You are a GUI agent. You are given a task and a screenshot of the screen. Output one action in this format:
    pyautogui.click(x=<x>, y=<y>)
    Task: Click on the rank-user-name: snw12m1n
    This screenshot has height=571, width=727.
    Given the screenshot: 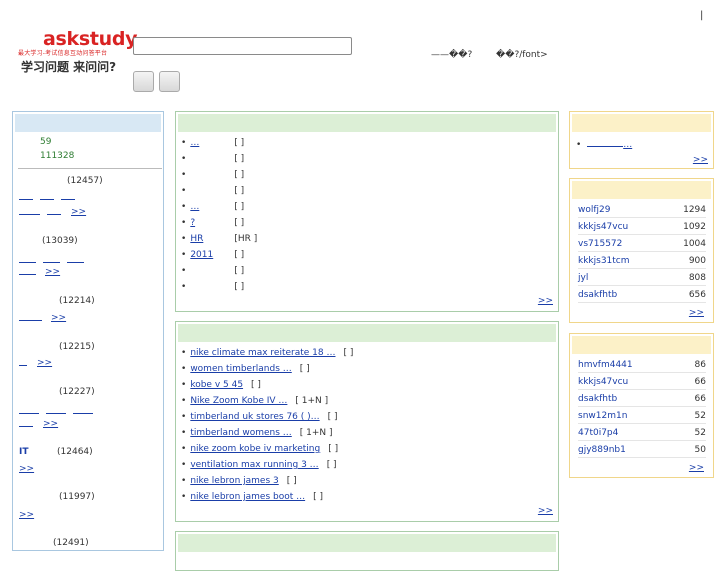 What is the action you would take?
    pyautogui.click(x=602, y=416)
    